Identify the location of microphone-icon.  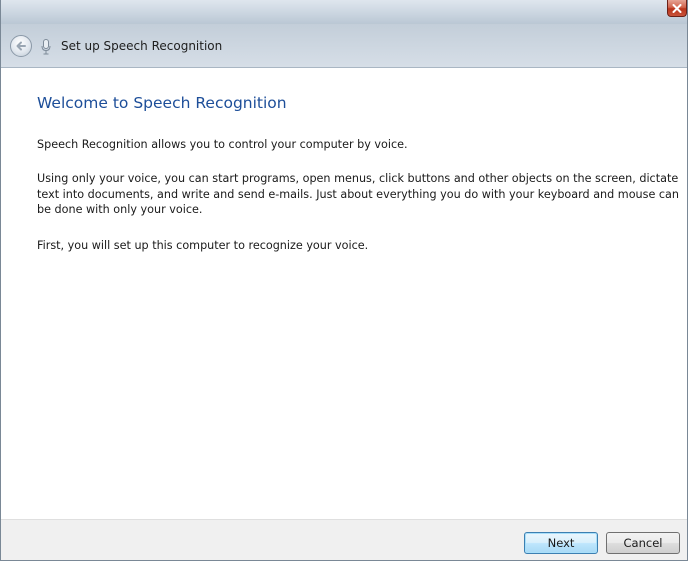
(46, 47).